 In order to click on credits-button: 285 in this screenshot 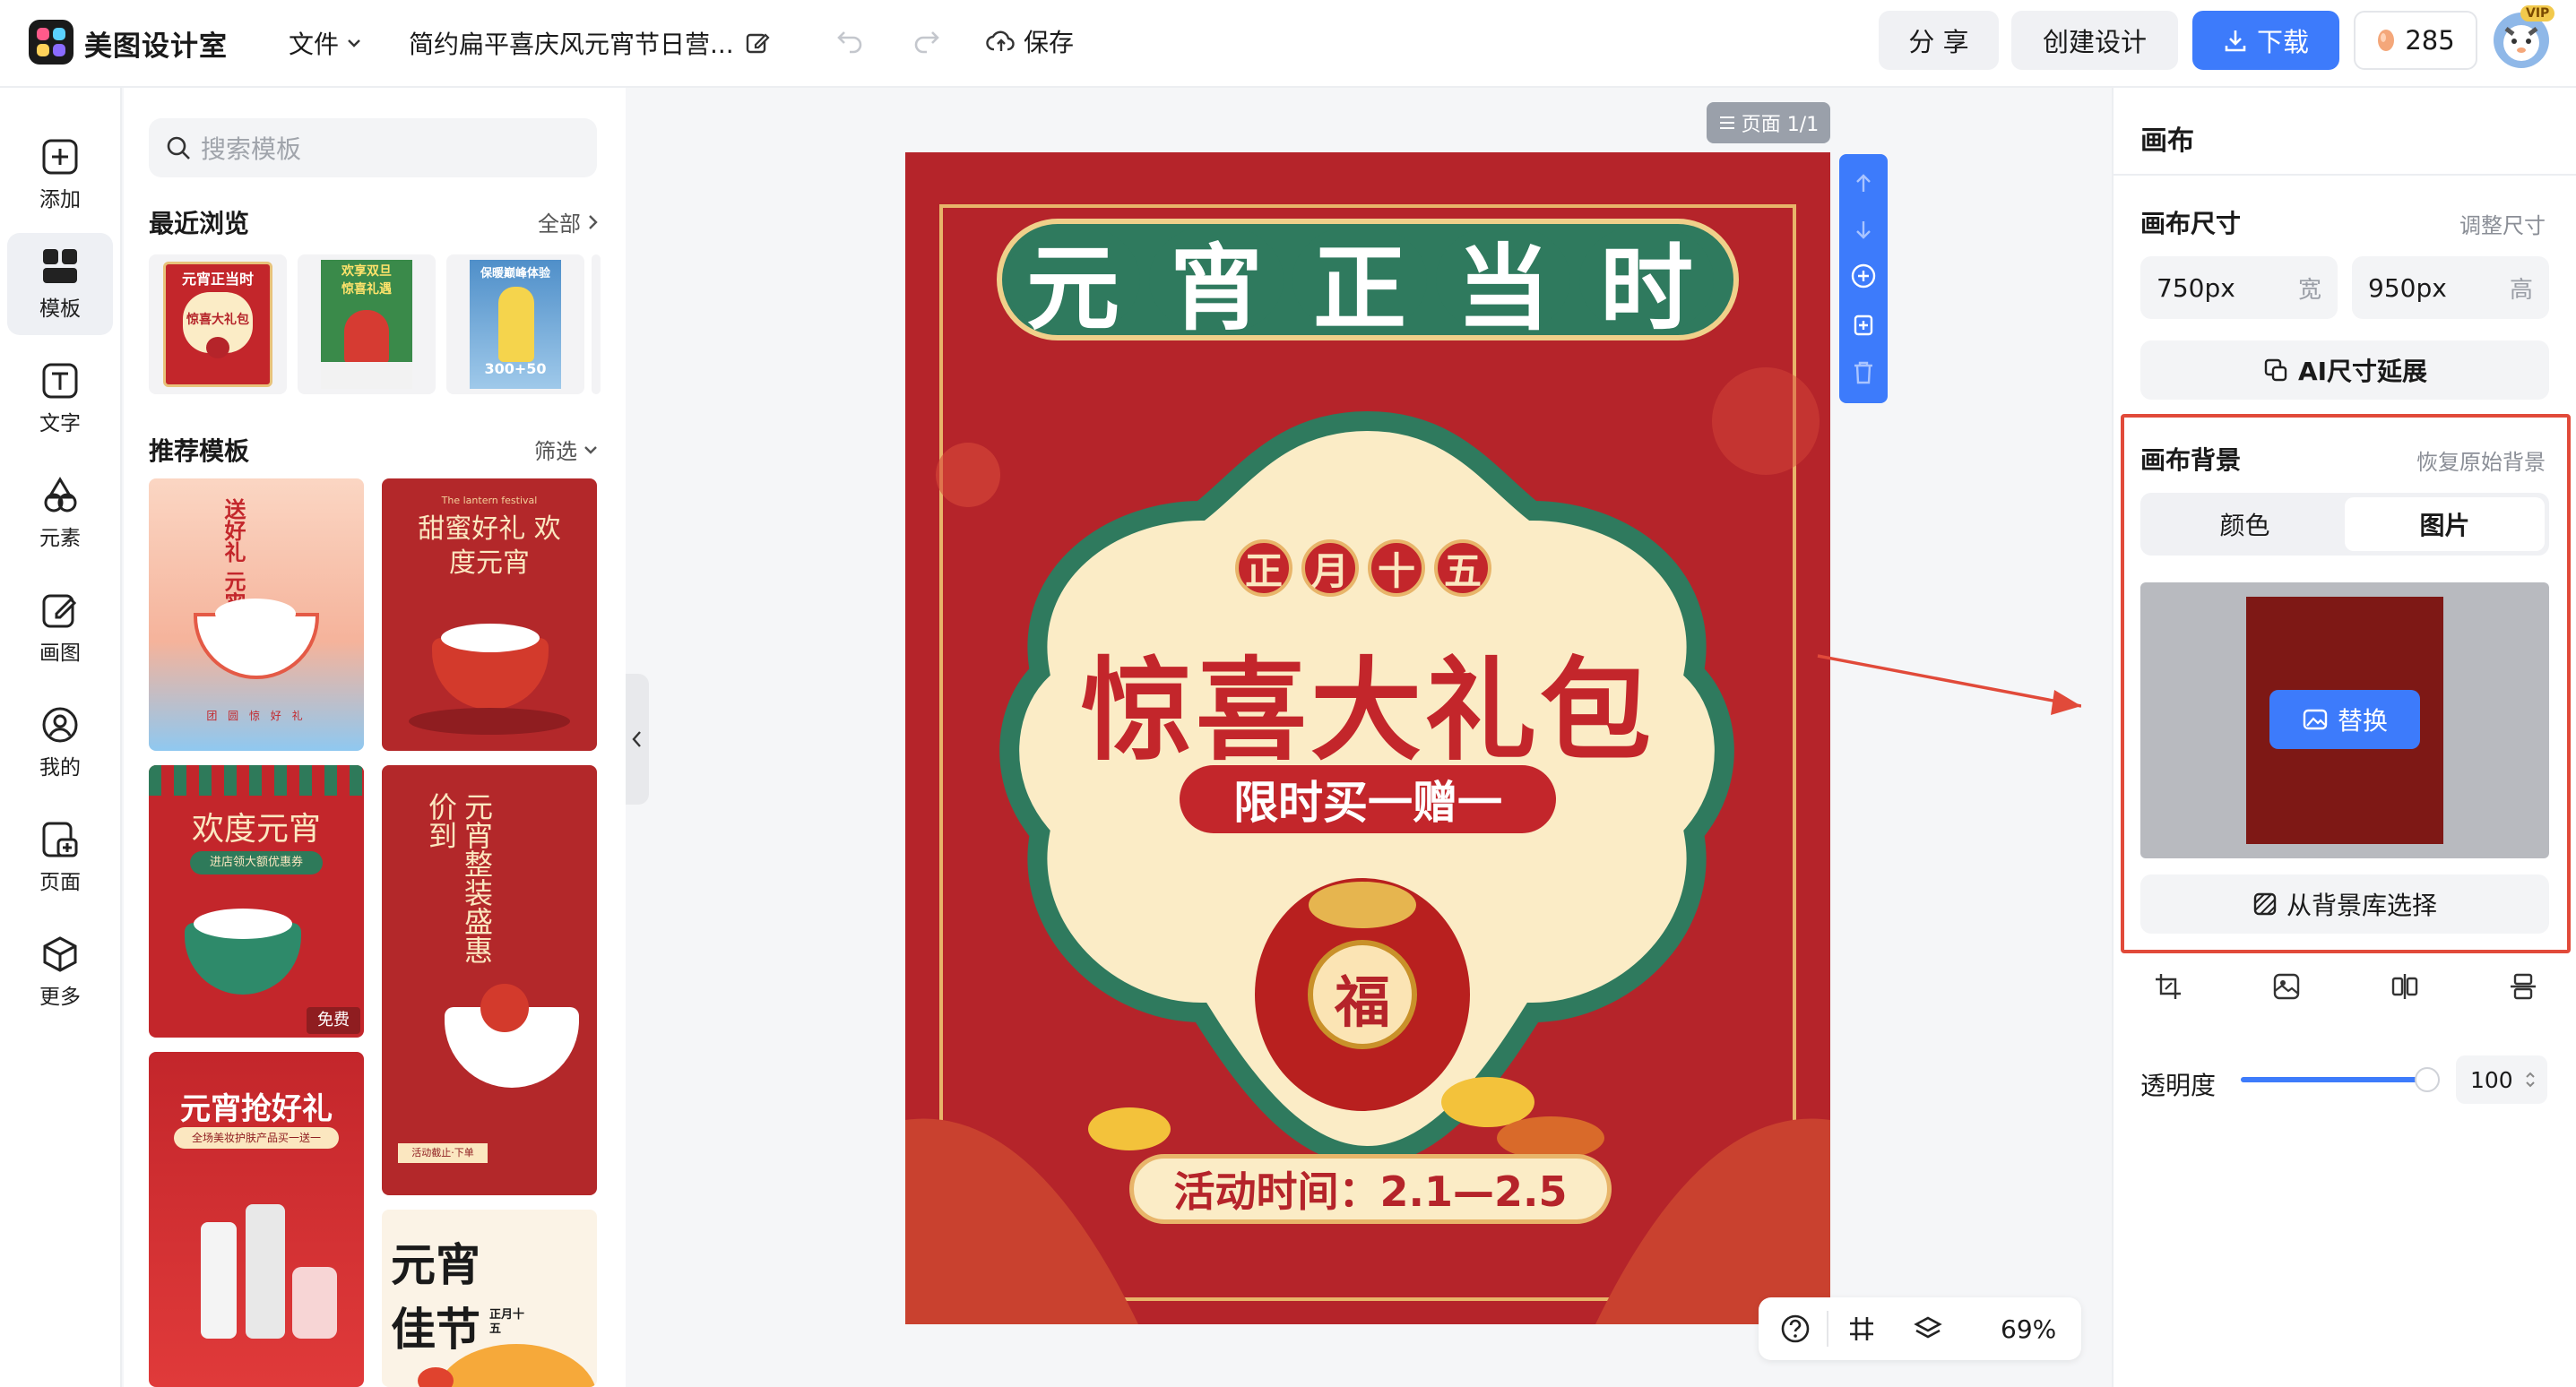, I will do `click(2415, 40)`.